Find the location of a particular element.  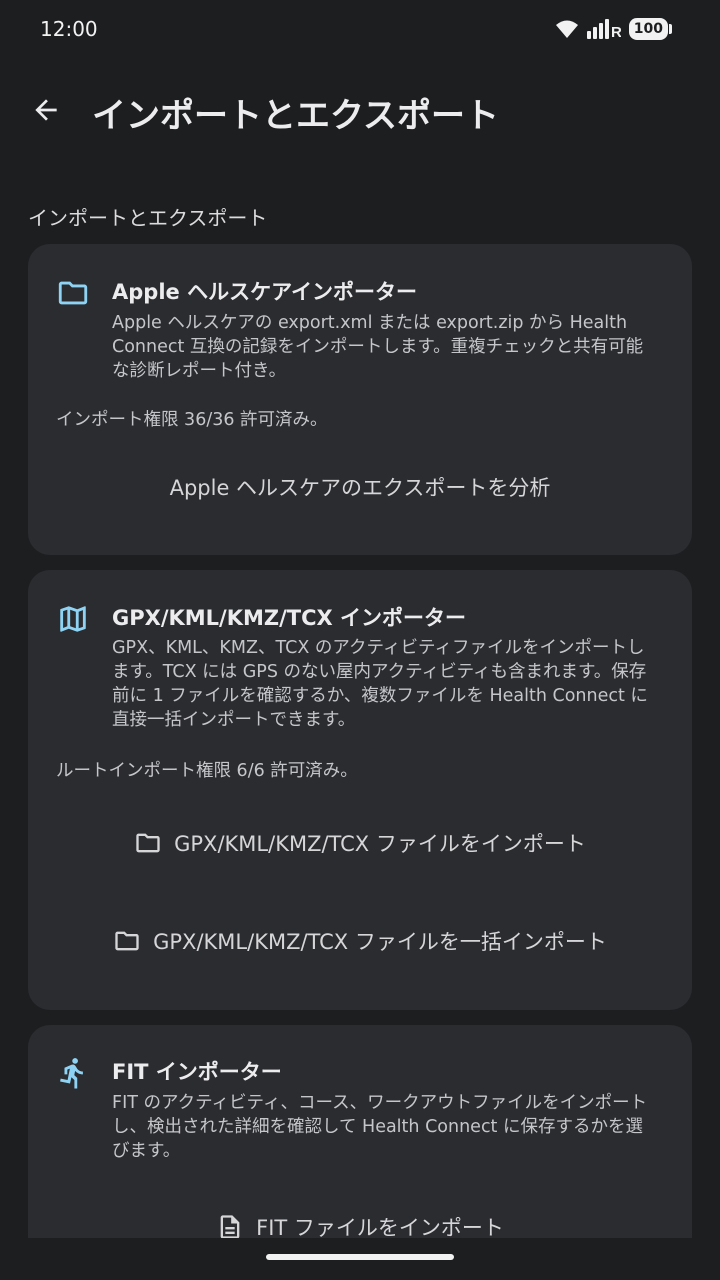

card-title: FIT インポーター is located at coordinates (197, 1072).